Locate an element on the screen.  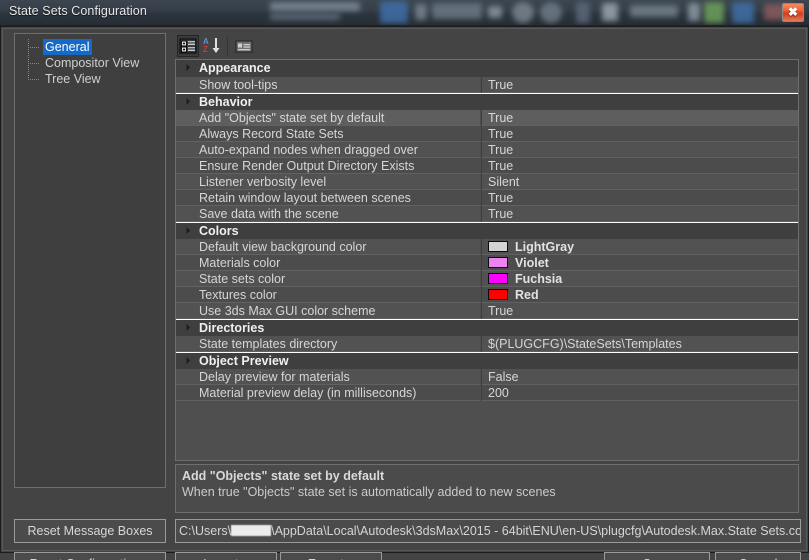
property-name: Auto-expand nodes when dragged over is located at coordinates (328, 150).